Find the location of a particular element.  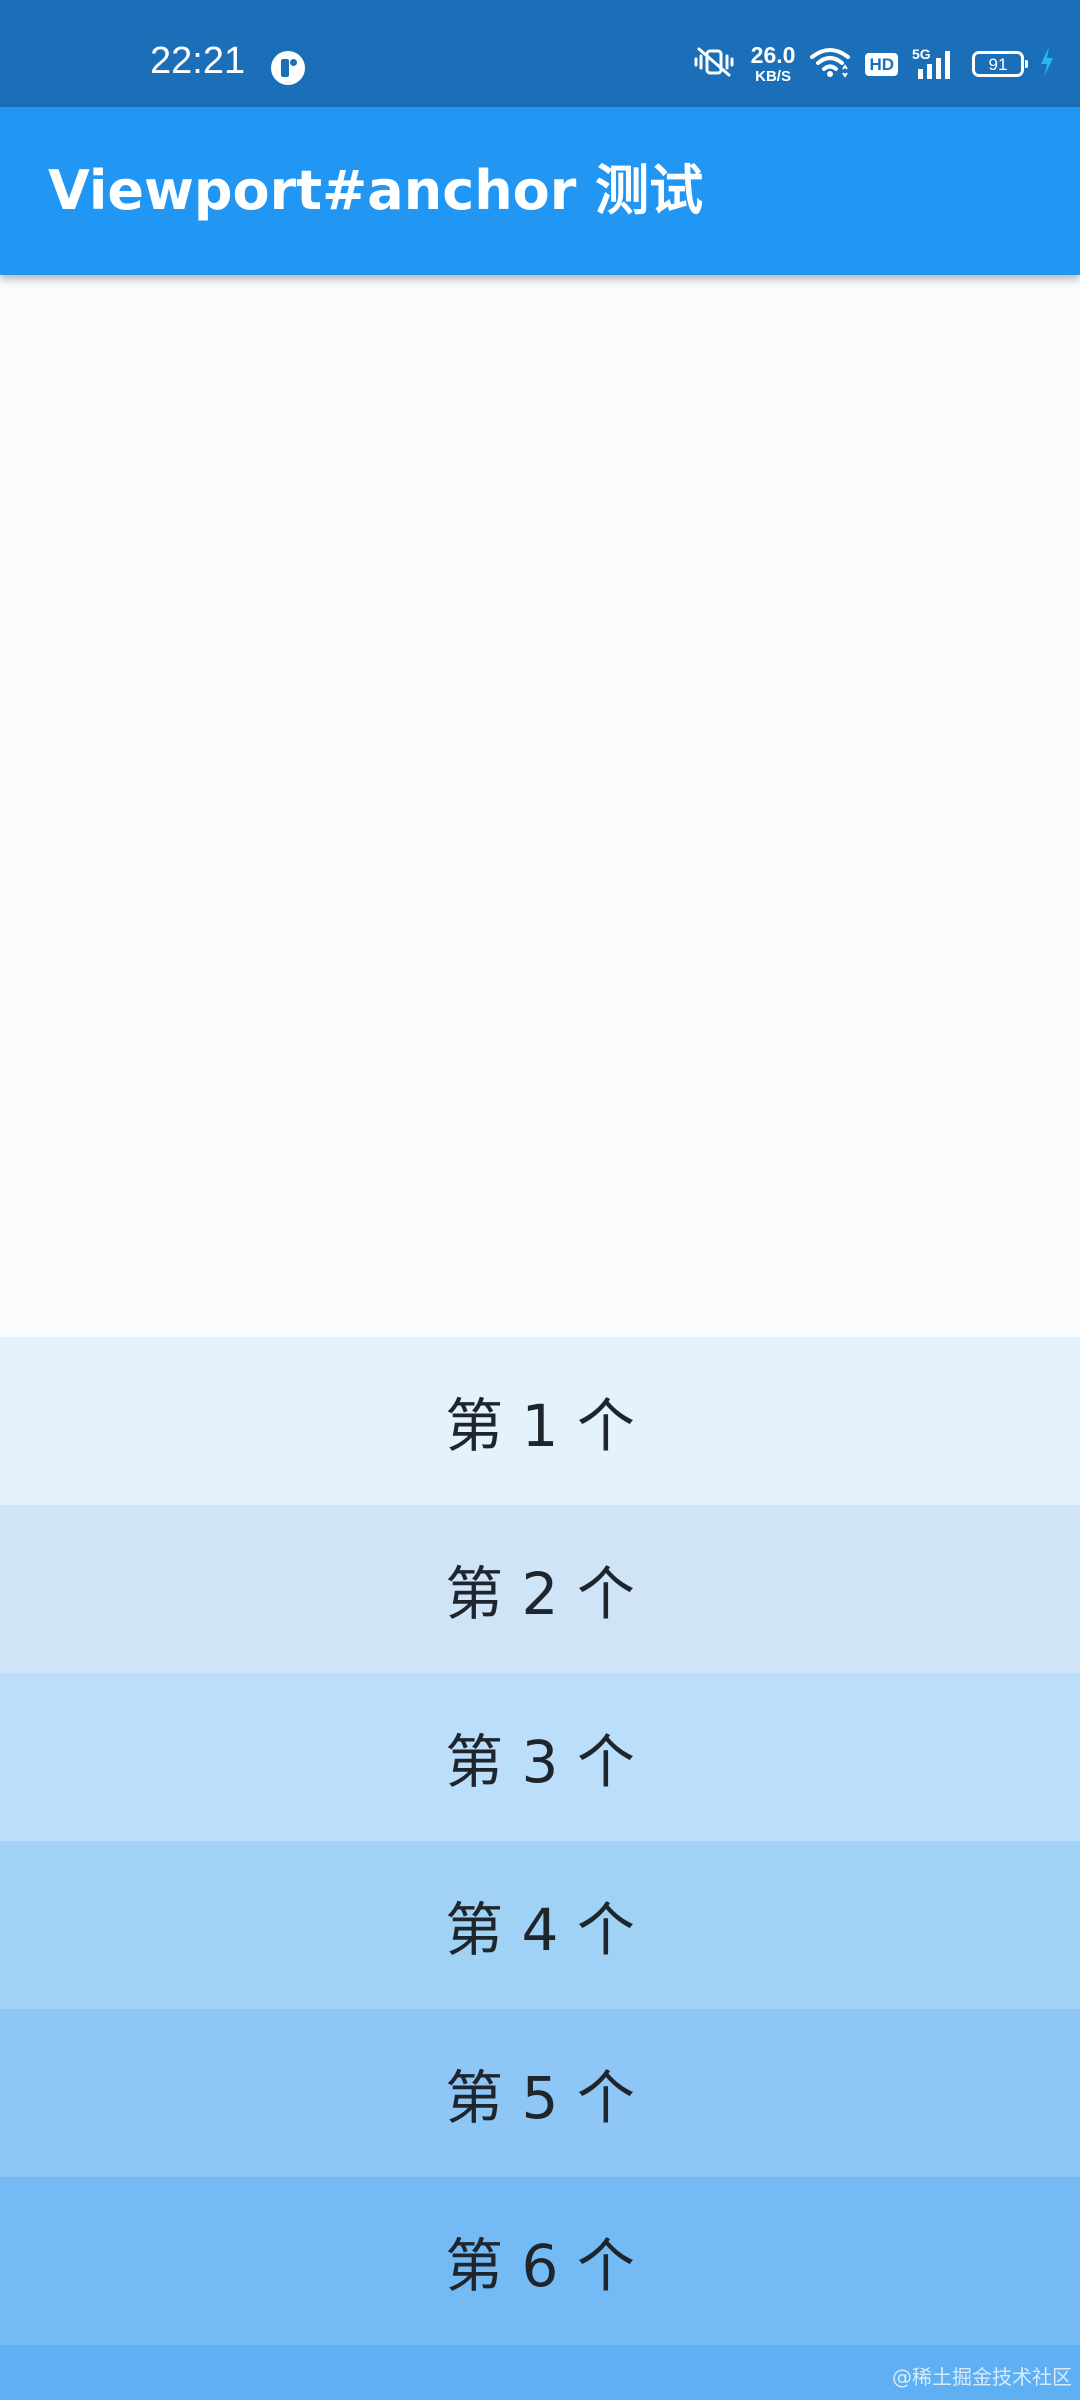

wifi-icon is located at coordinates (830, 64).